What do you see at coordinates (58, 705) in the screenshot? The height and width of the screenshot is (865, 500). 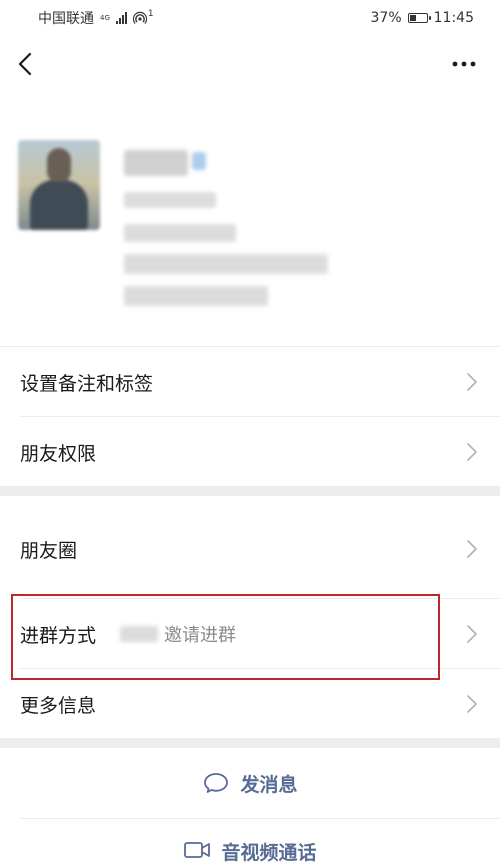 I see `menu-item-label: 更多信息` at bounding box center [58, 705].